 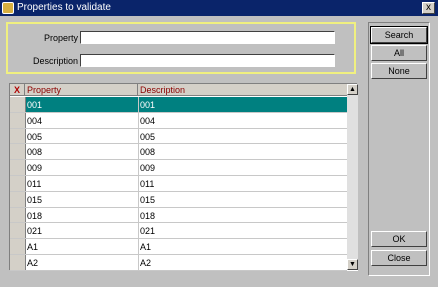 I want to click on search-button: Search, so click(x=399, y=35).